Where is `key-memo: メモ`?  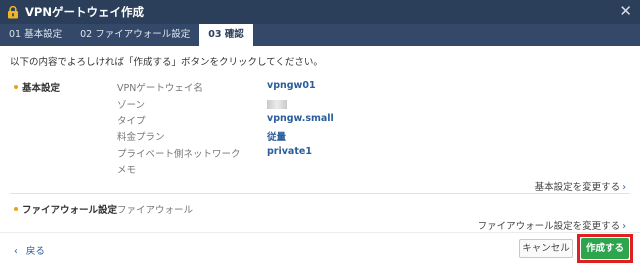
key-memo: メモ is located at coordinates (127, 170).